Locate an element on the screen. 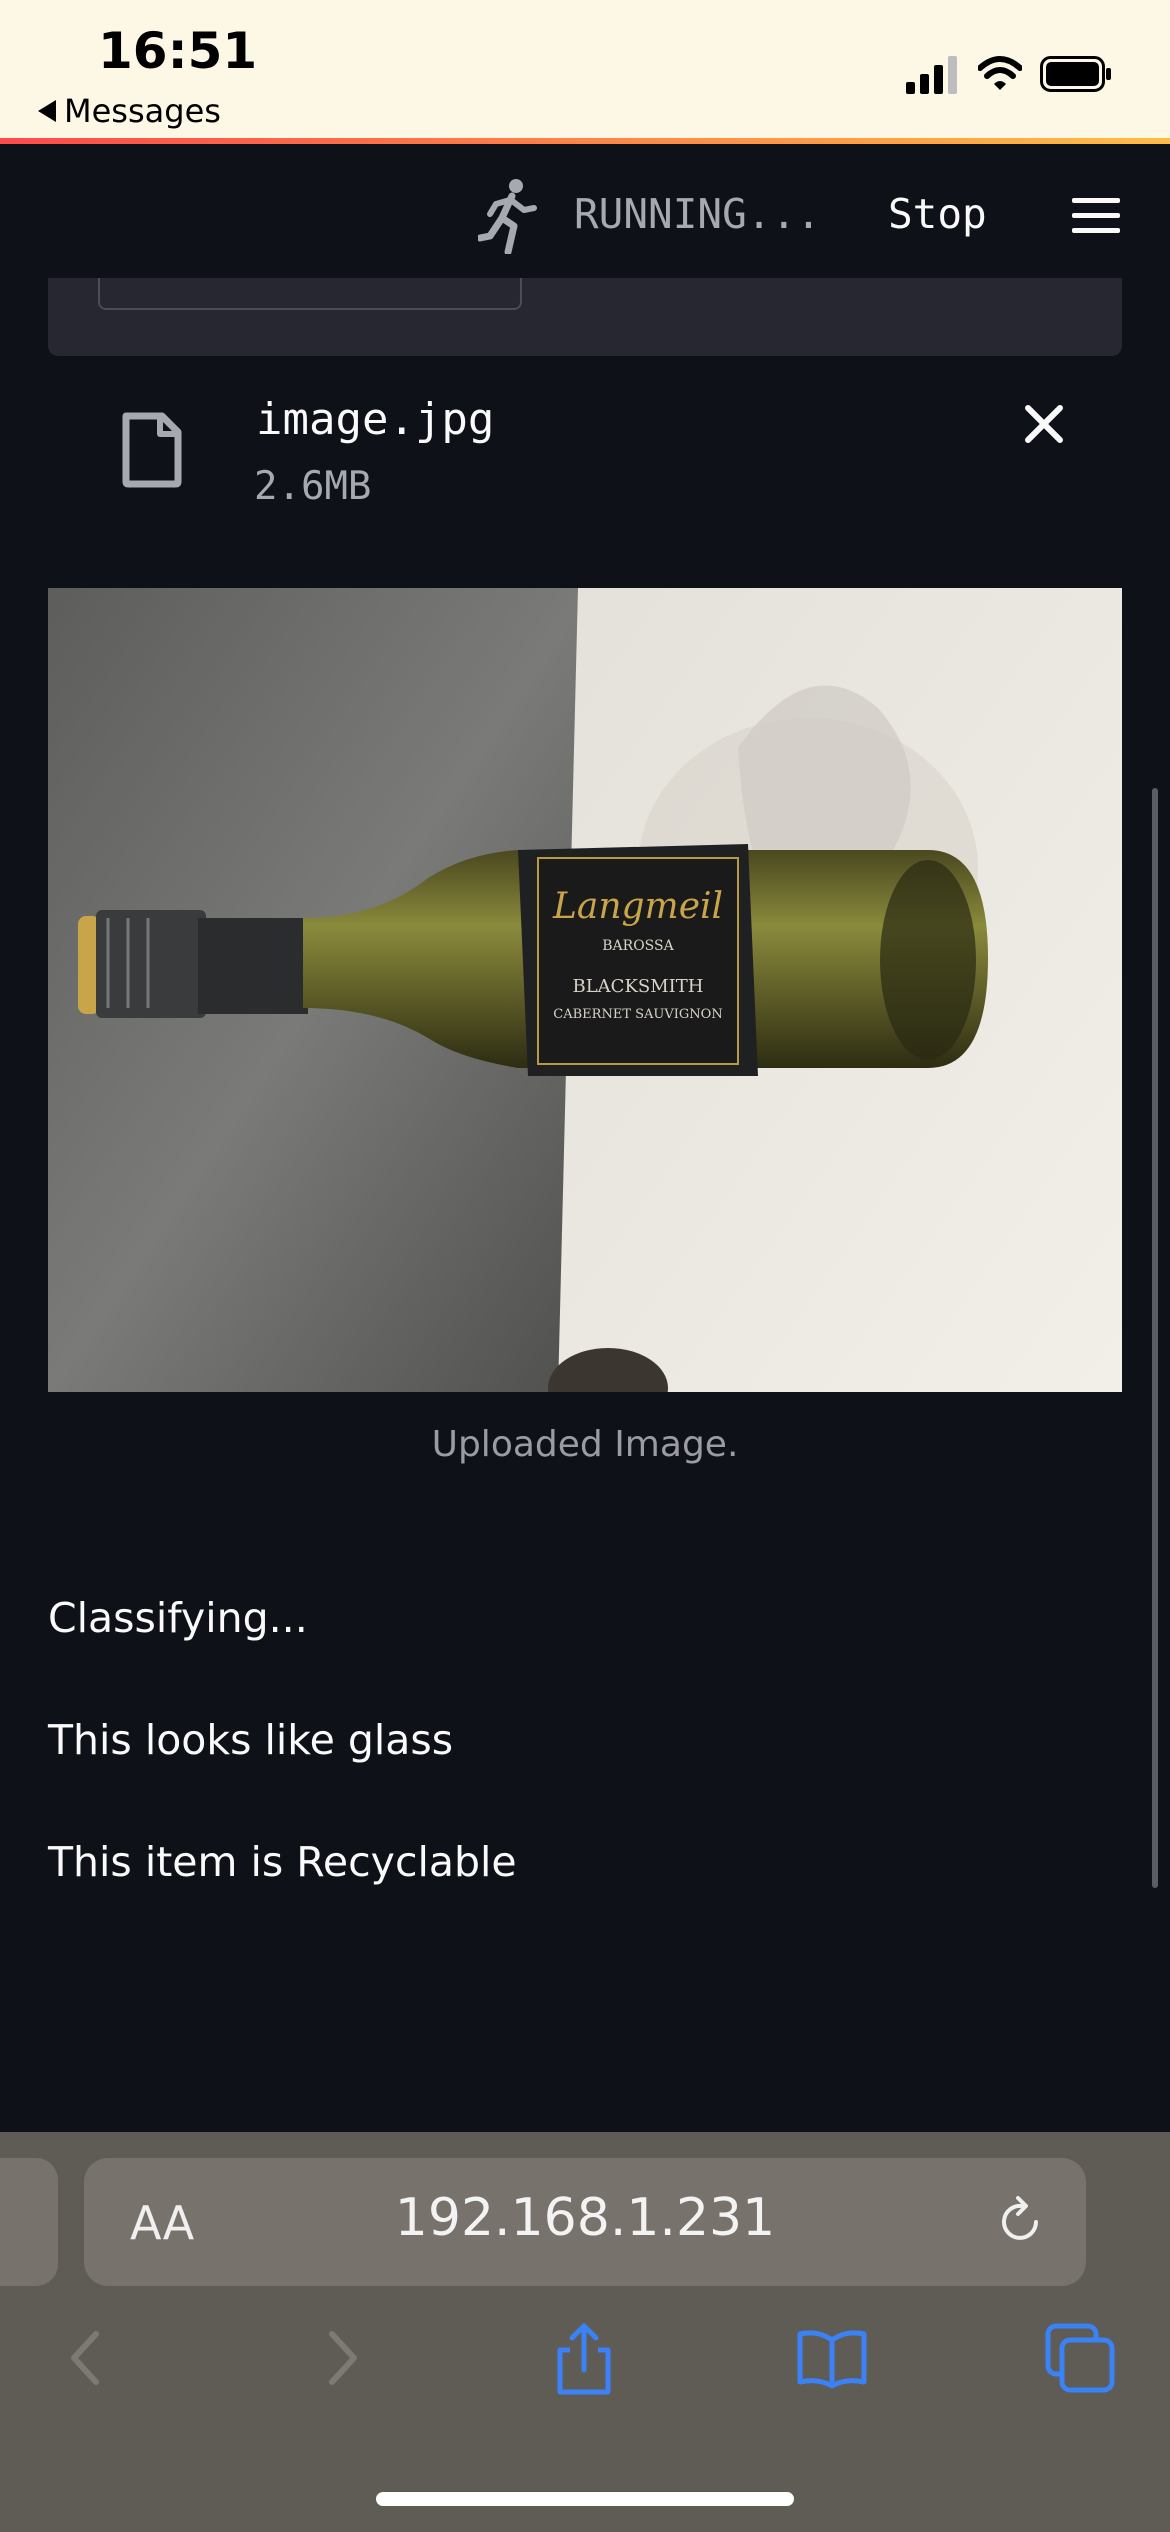  uploaded-file-size: 2.6MB is located at coordinates (313, 486).